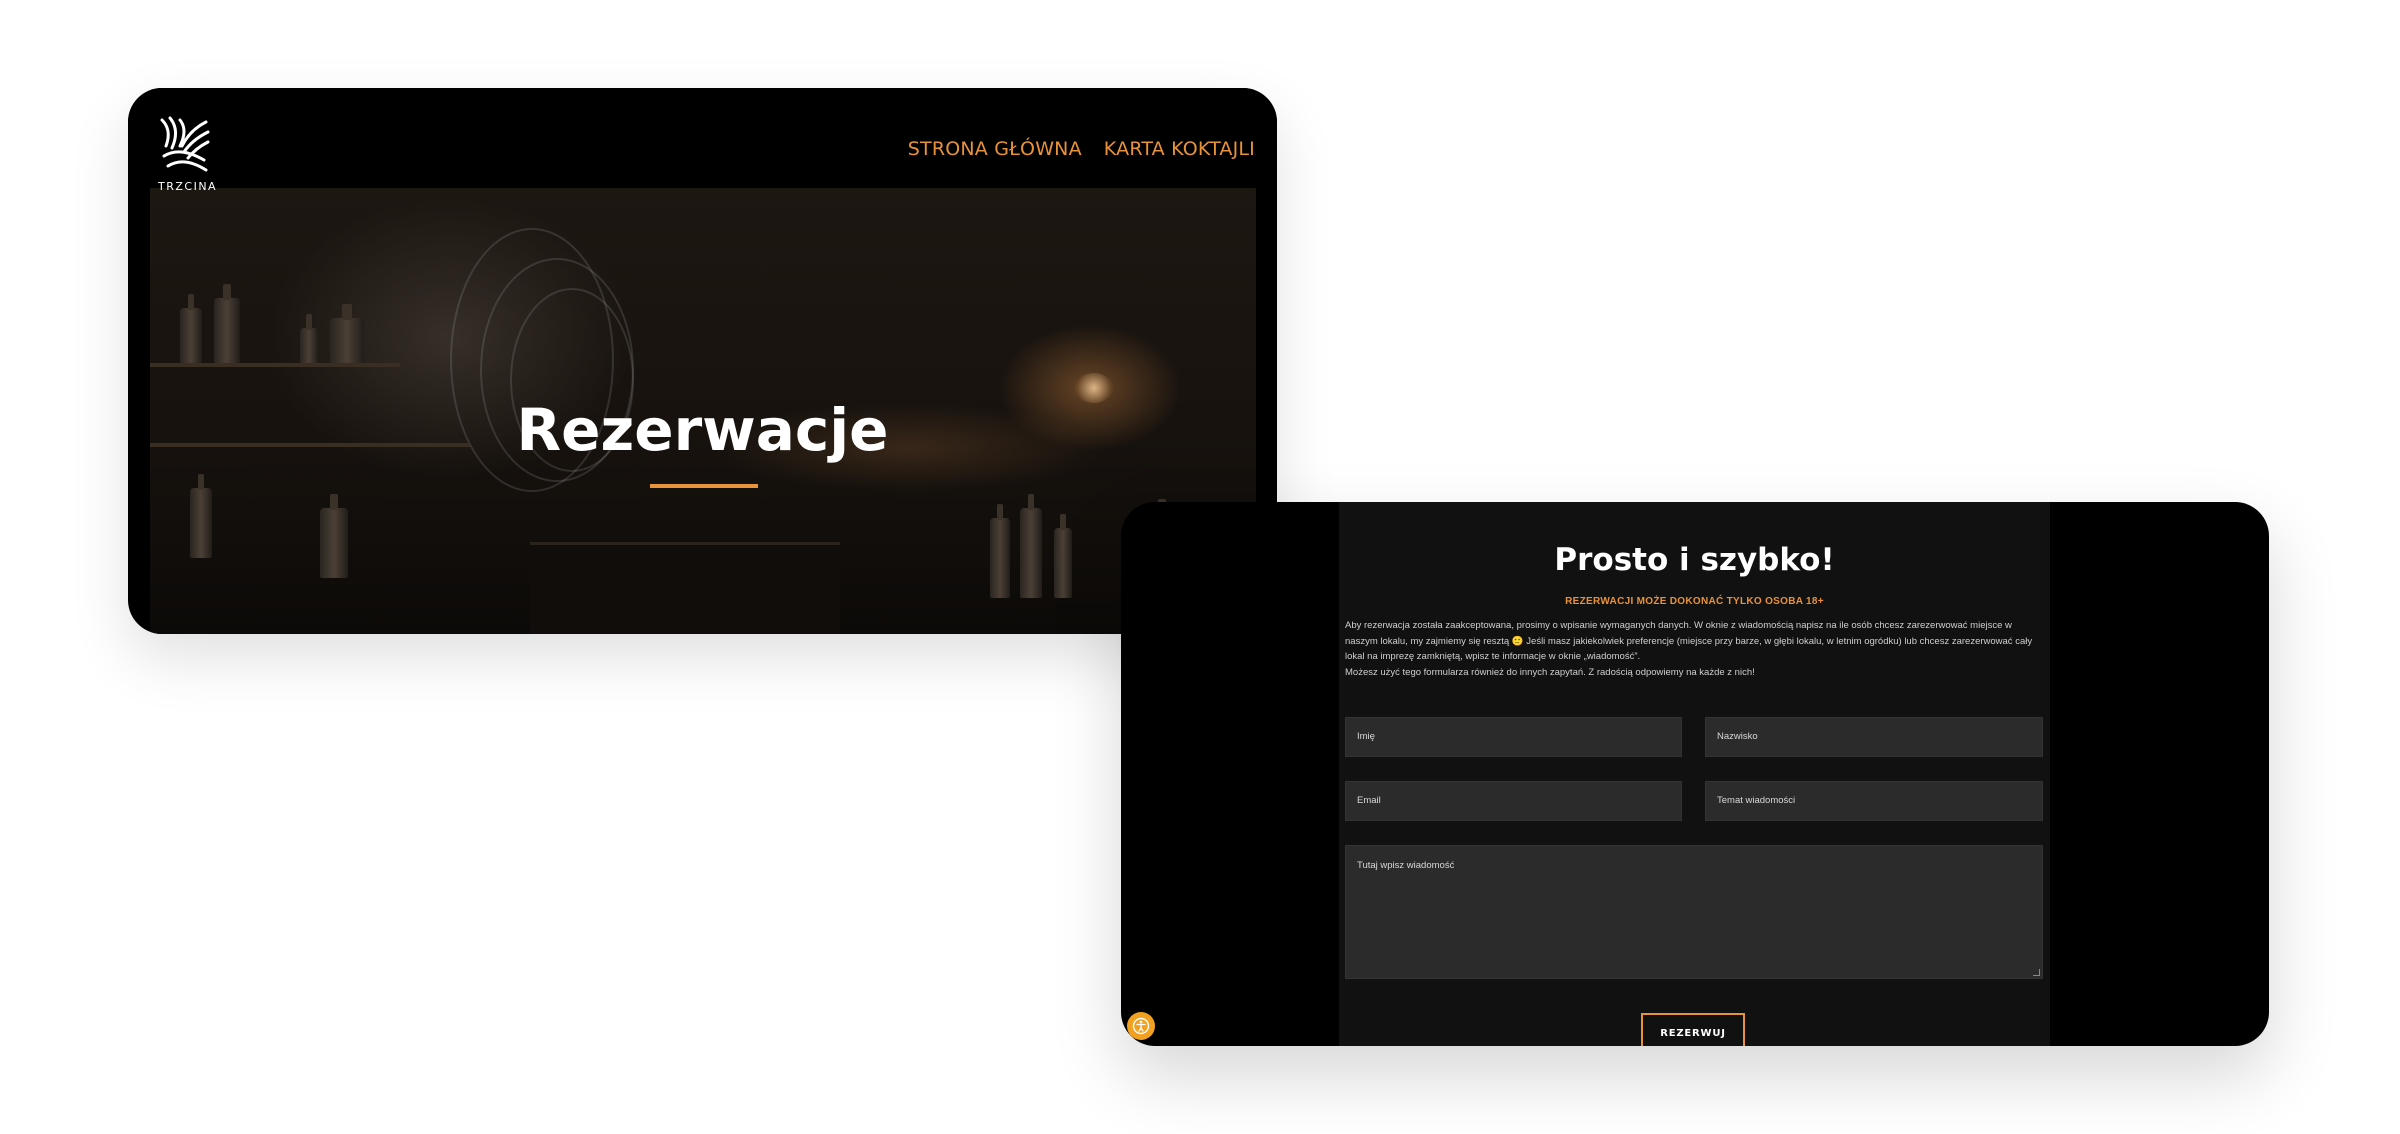 The height and width of the screenshot is (1134, 2400). I want to click on last-name-placeholder: Nazwisko, so click(1737, 736).